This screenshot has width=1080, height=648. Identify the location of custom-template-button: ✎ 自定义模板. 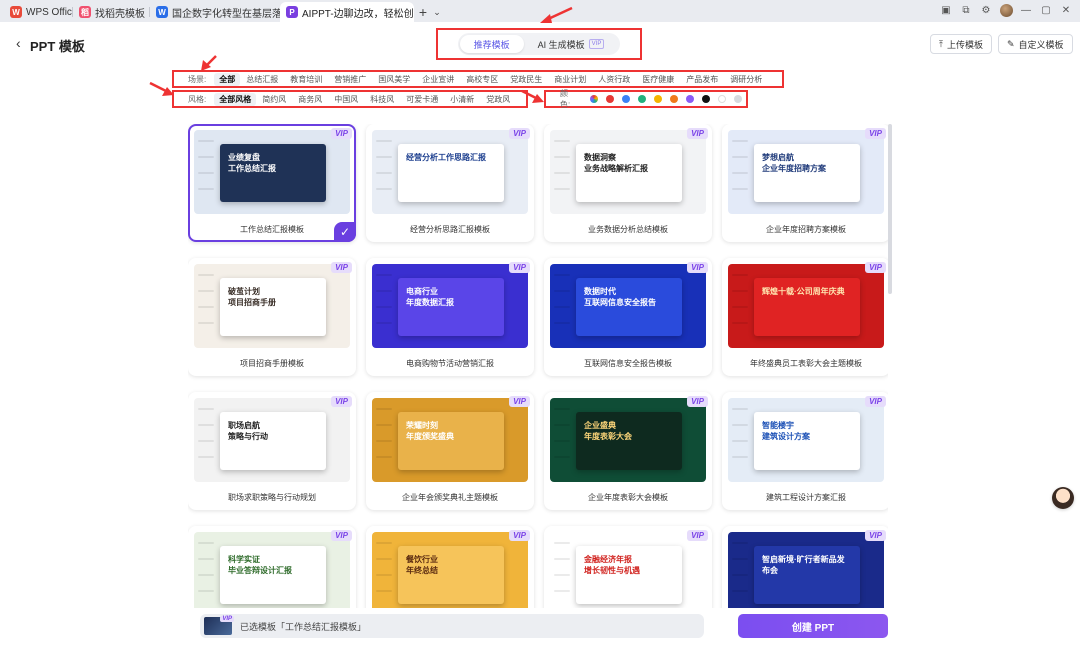
(1035, 44).